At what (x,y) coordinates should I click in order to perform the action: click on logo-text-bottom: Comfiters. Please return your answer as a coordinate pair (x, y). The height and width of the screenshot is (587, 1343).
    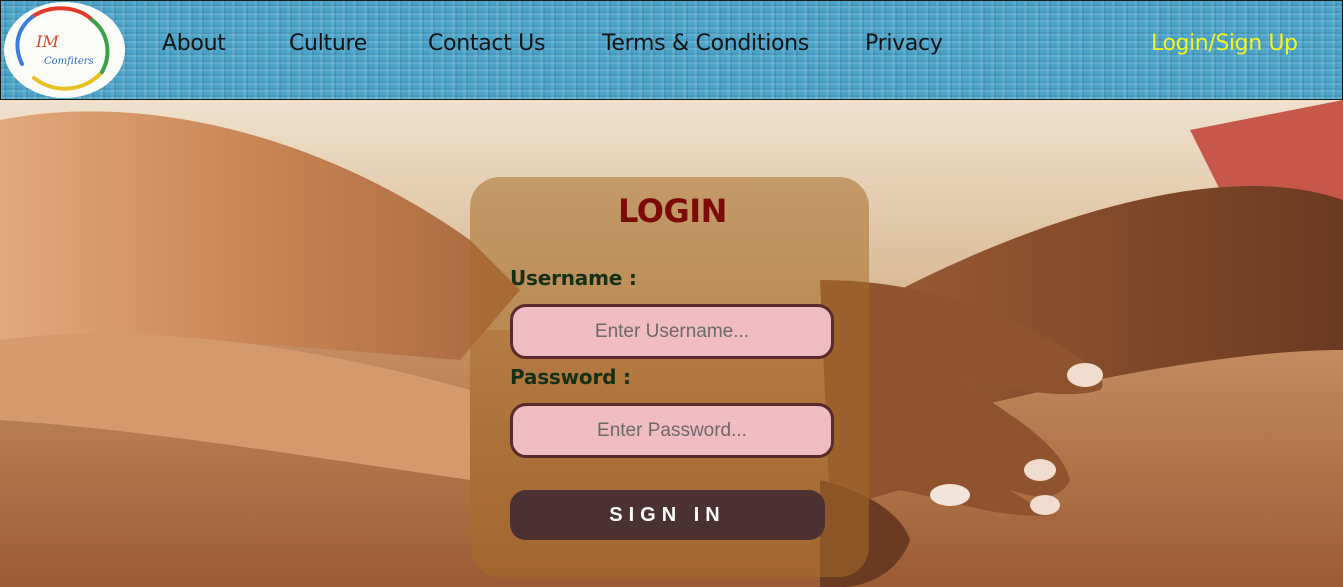
    Looking at the image, I should click on (69, 61).